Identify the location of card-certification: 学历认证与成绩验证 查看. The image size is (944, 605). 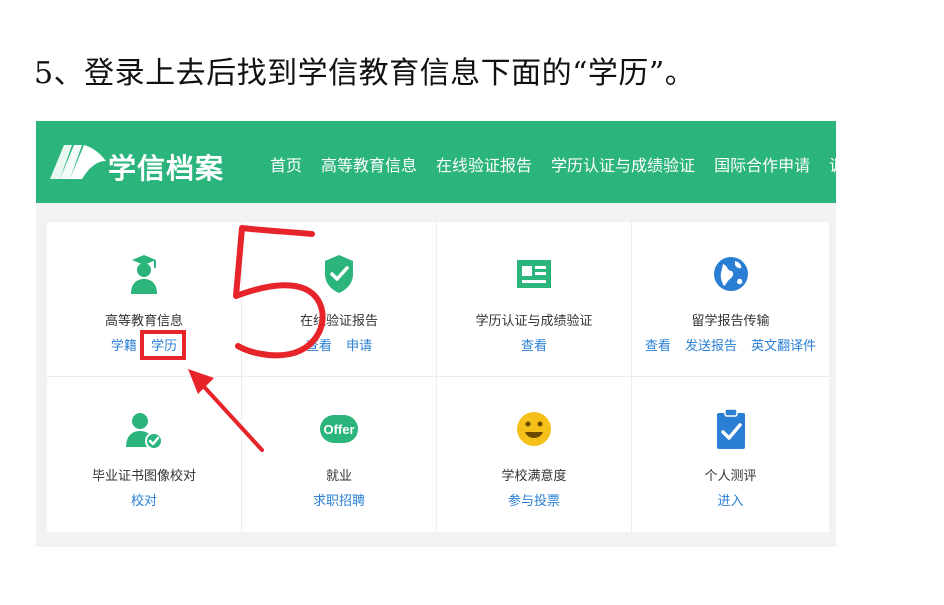
(534, 299).